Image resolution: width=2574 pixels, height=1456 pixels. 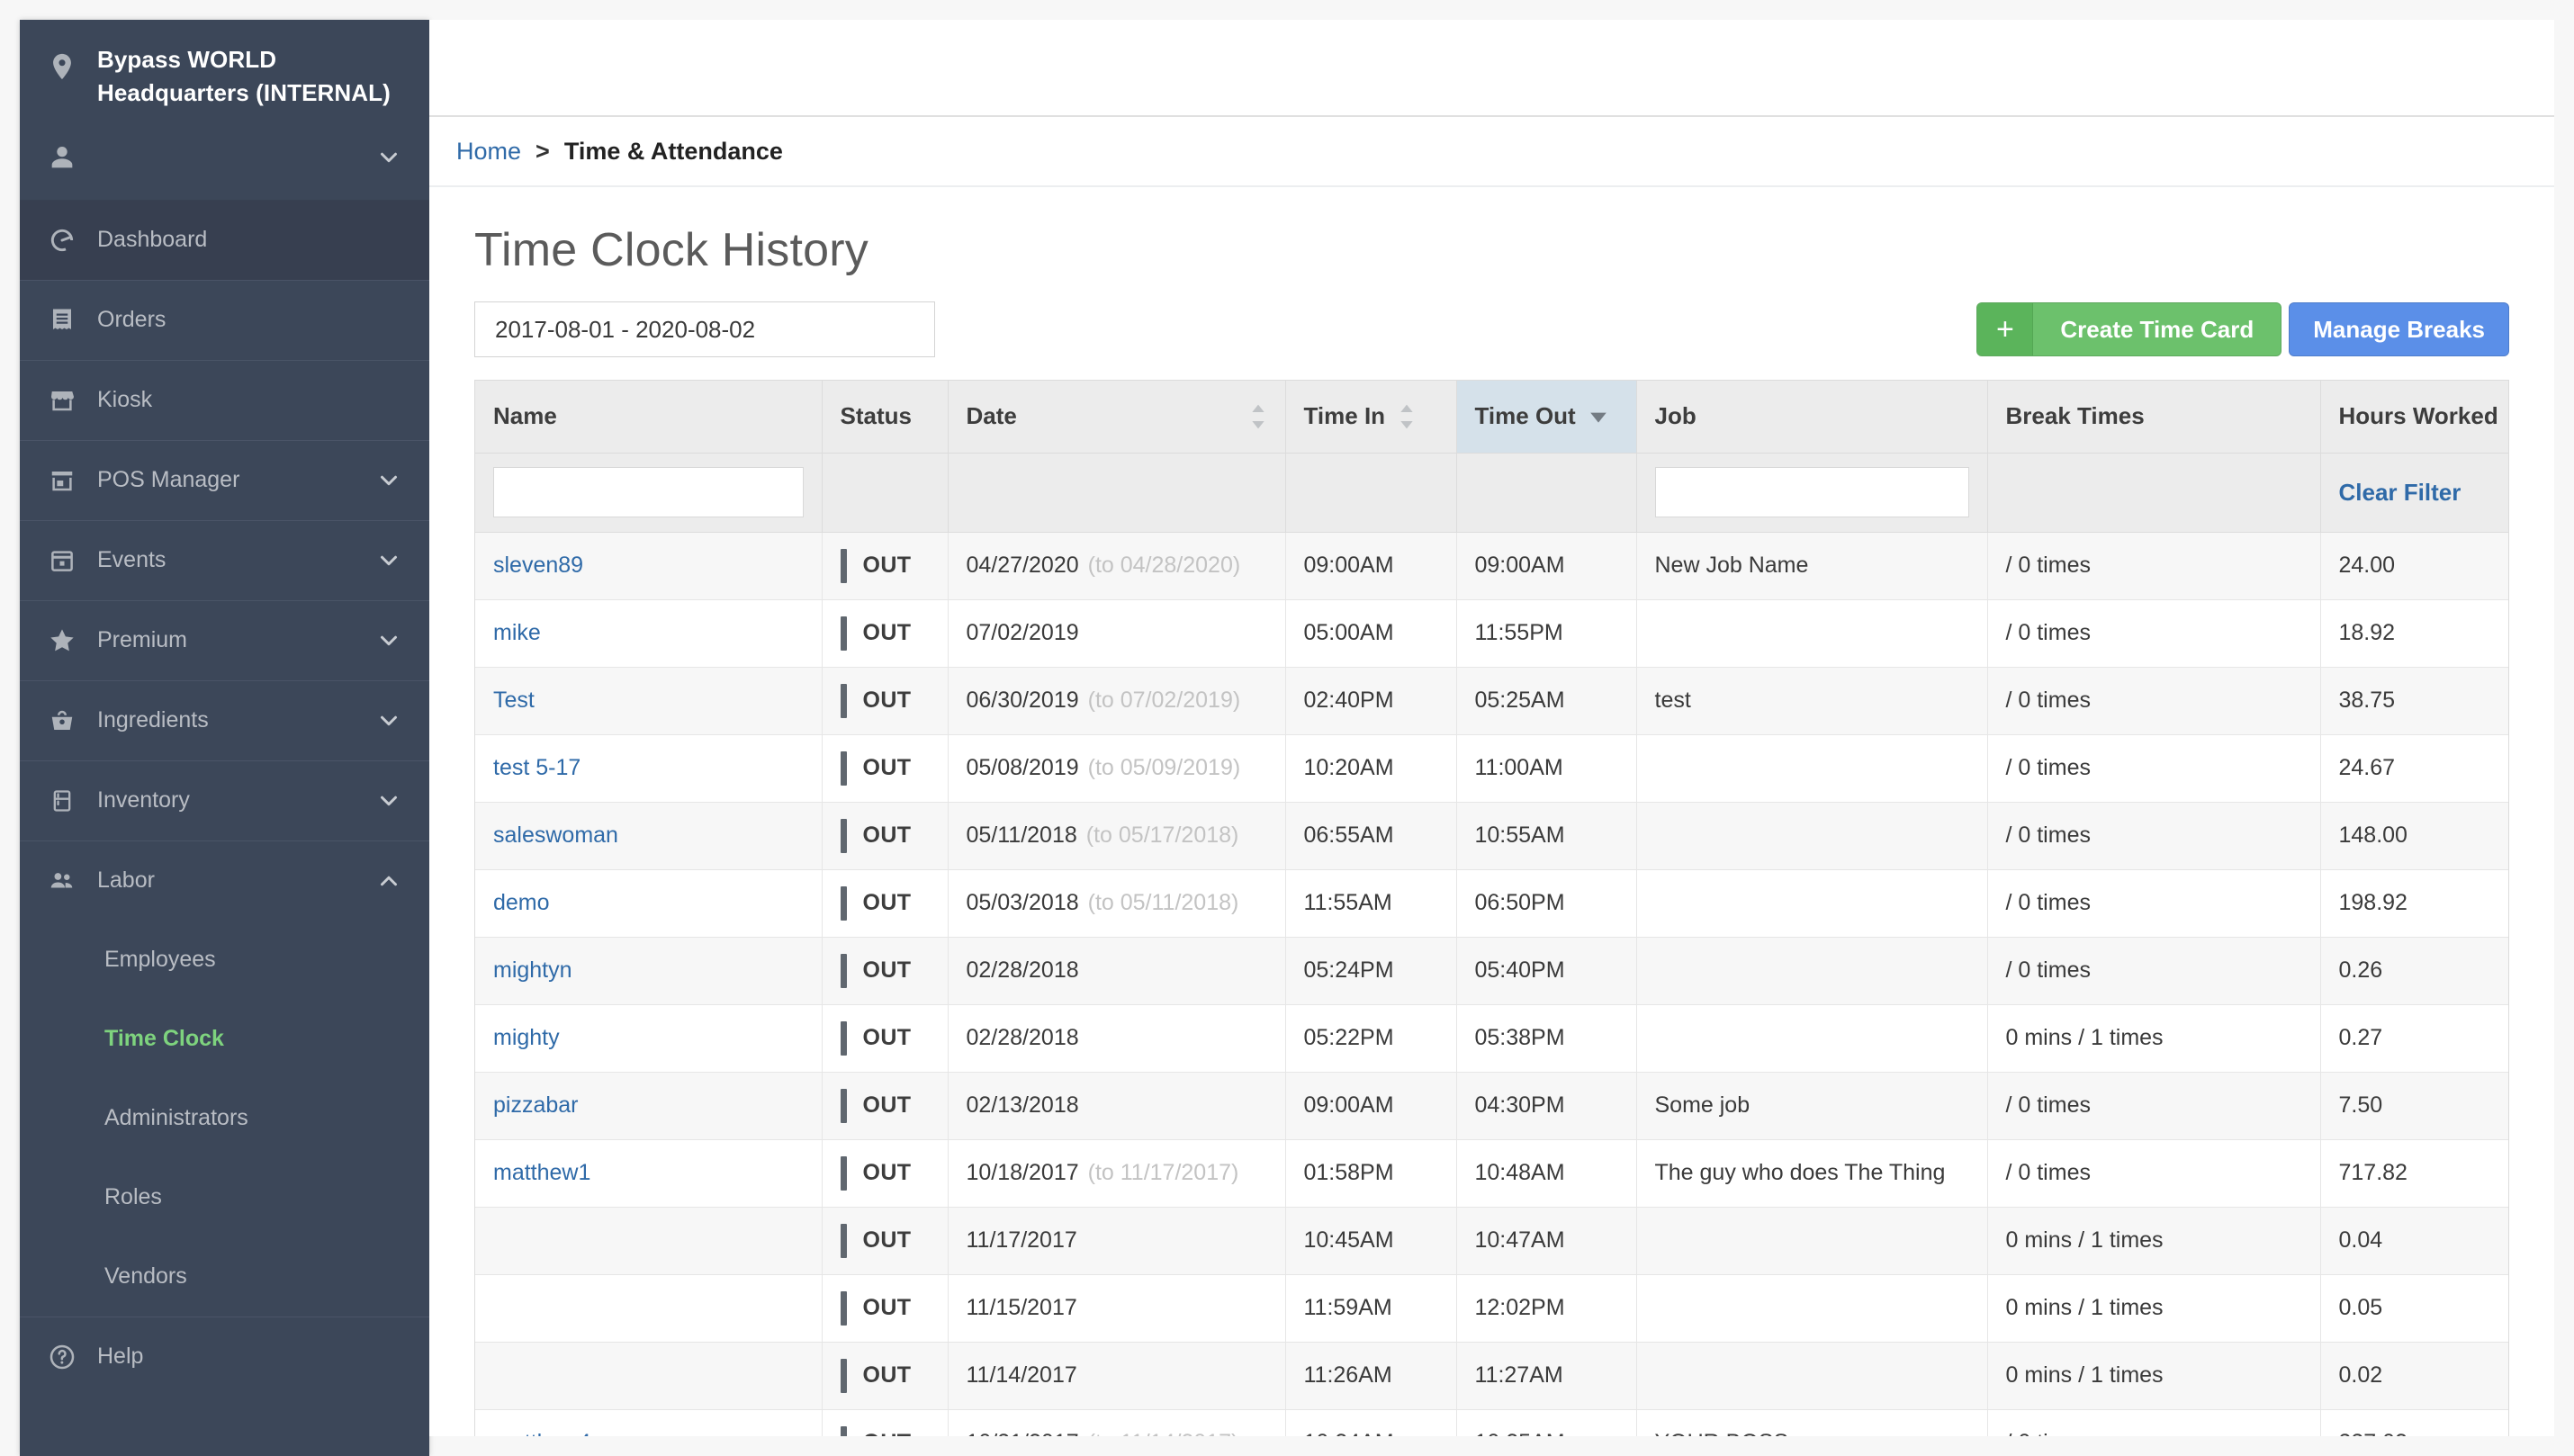 I want to click on date-range-picker: 2017-08-01 - 2020-08-02, so click(x=705, y=329).